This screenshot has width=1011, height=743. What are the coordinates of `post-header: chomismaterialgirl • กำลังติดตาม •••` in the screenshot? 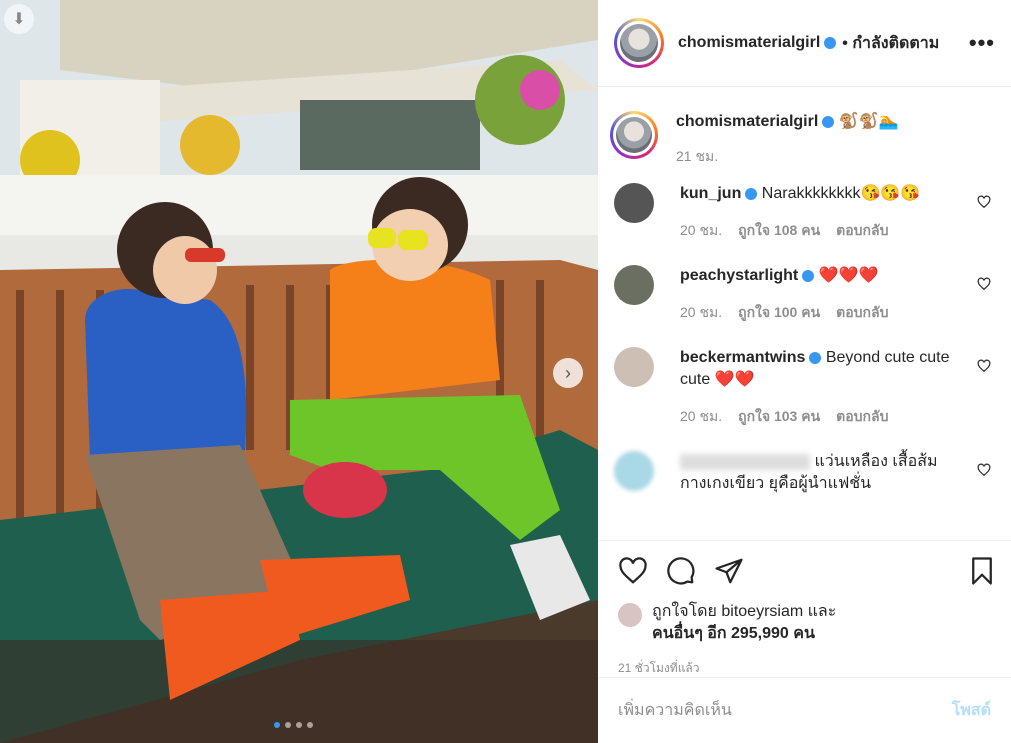 It's located at (804, 43).